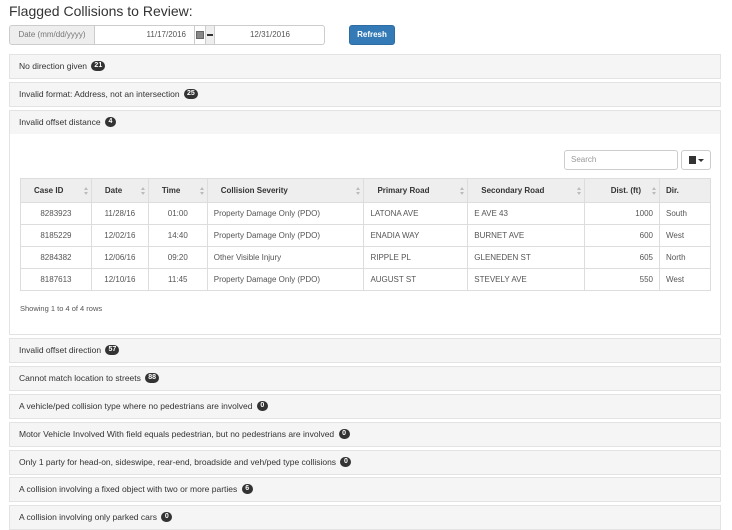 The image size is (732, 530). I want to click on col-header-date: Date, so click(119, 190).